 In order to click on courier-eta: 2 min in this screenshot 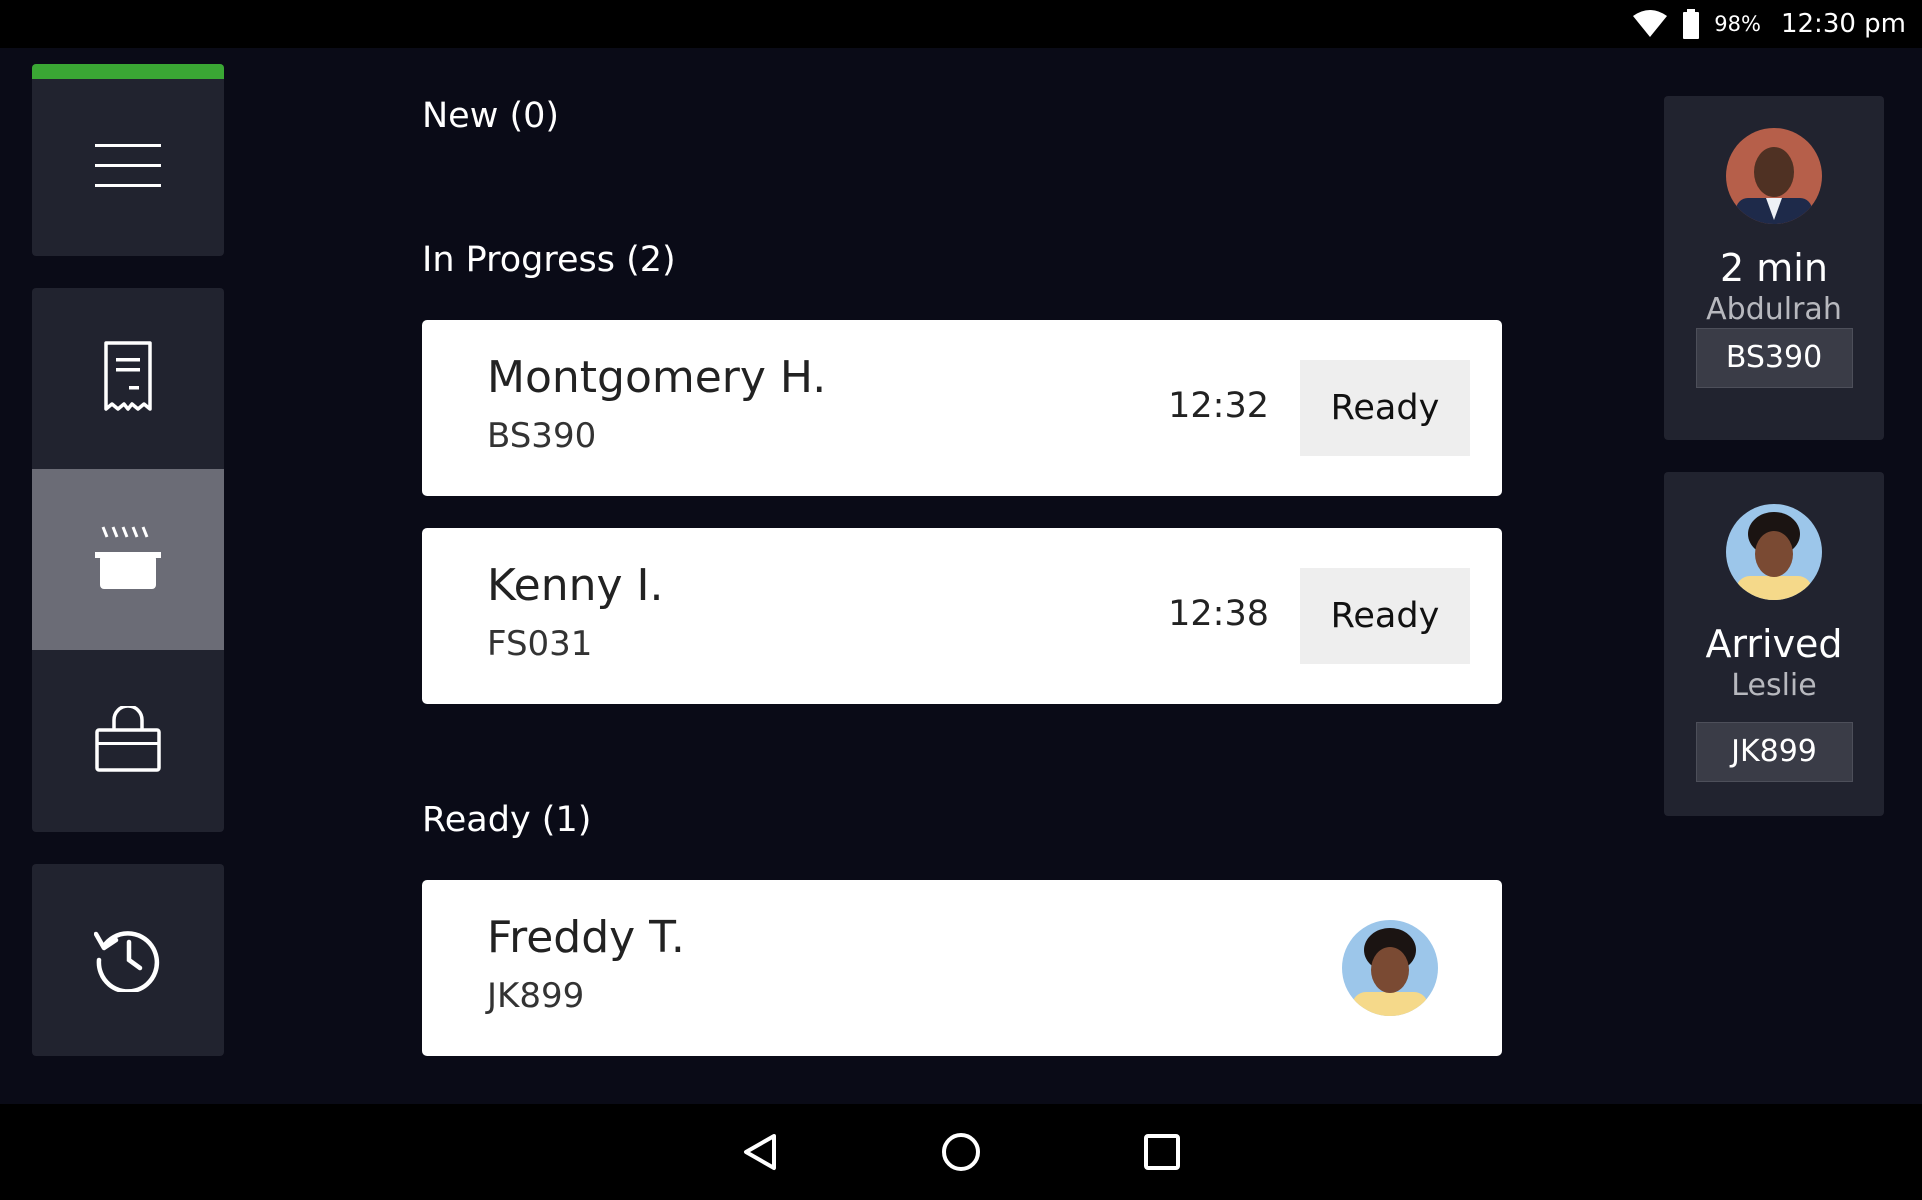, I will do `click(1774, 268)`.